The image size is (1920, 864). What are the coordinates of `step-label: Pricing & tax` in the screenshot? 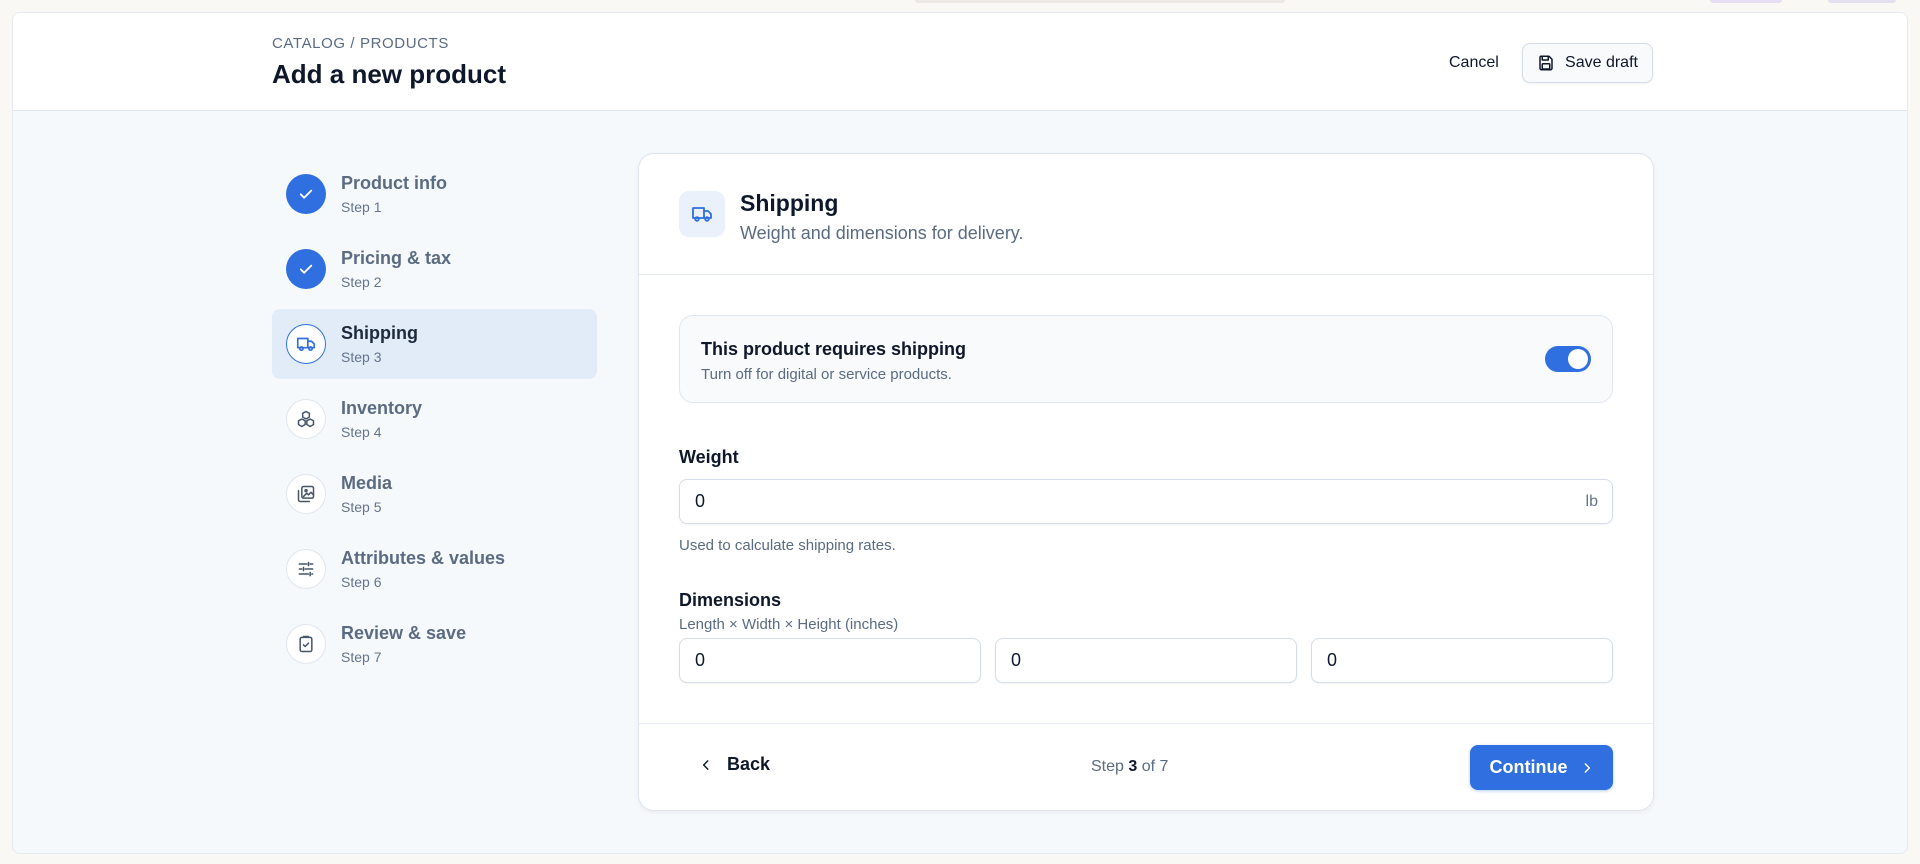 It's located at (396, 258).